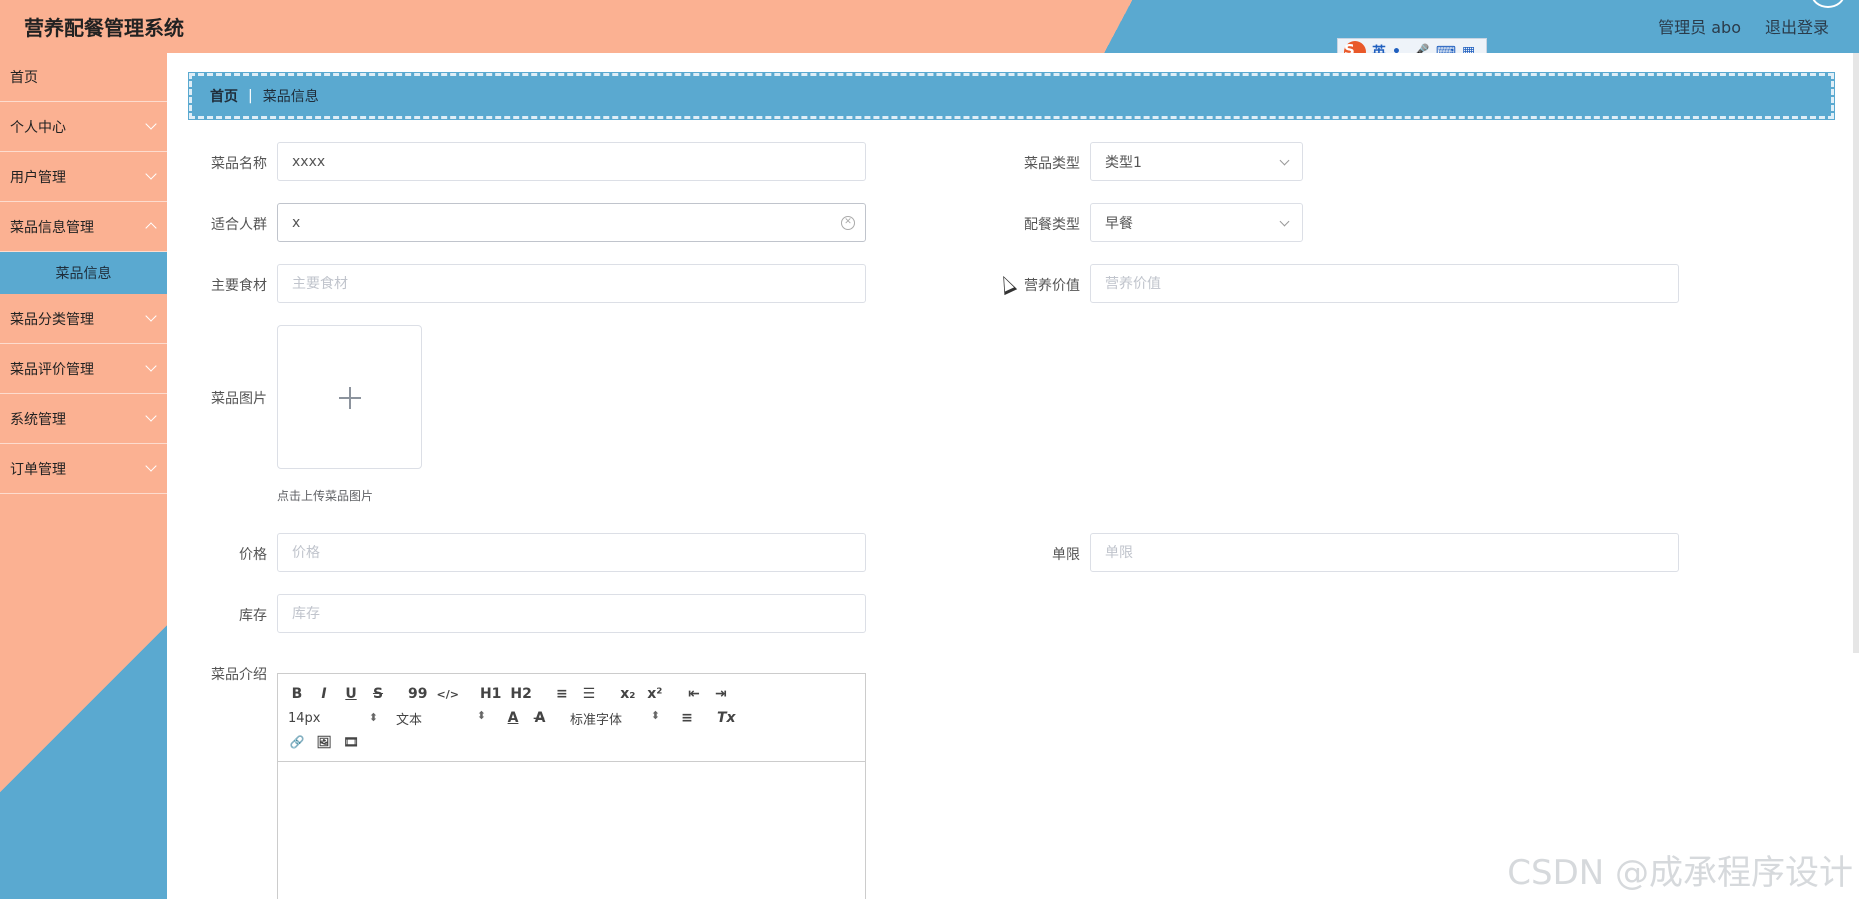 The width and height of the screenshot is (1859, 899). Describe the element at coordinates (520, 694) in the screenshot. I see `heading2-button: H2` at that location.